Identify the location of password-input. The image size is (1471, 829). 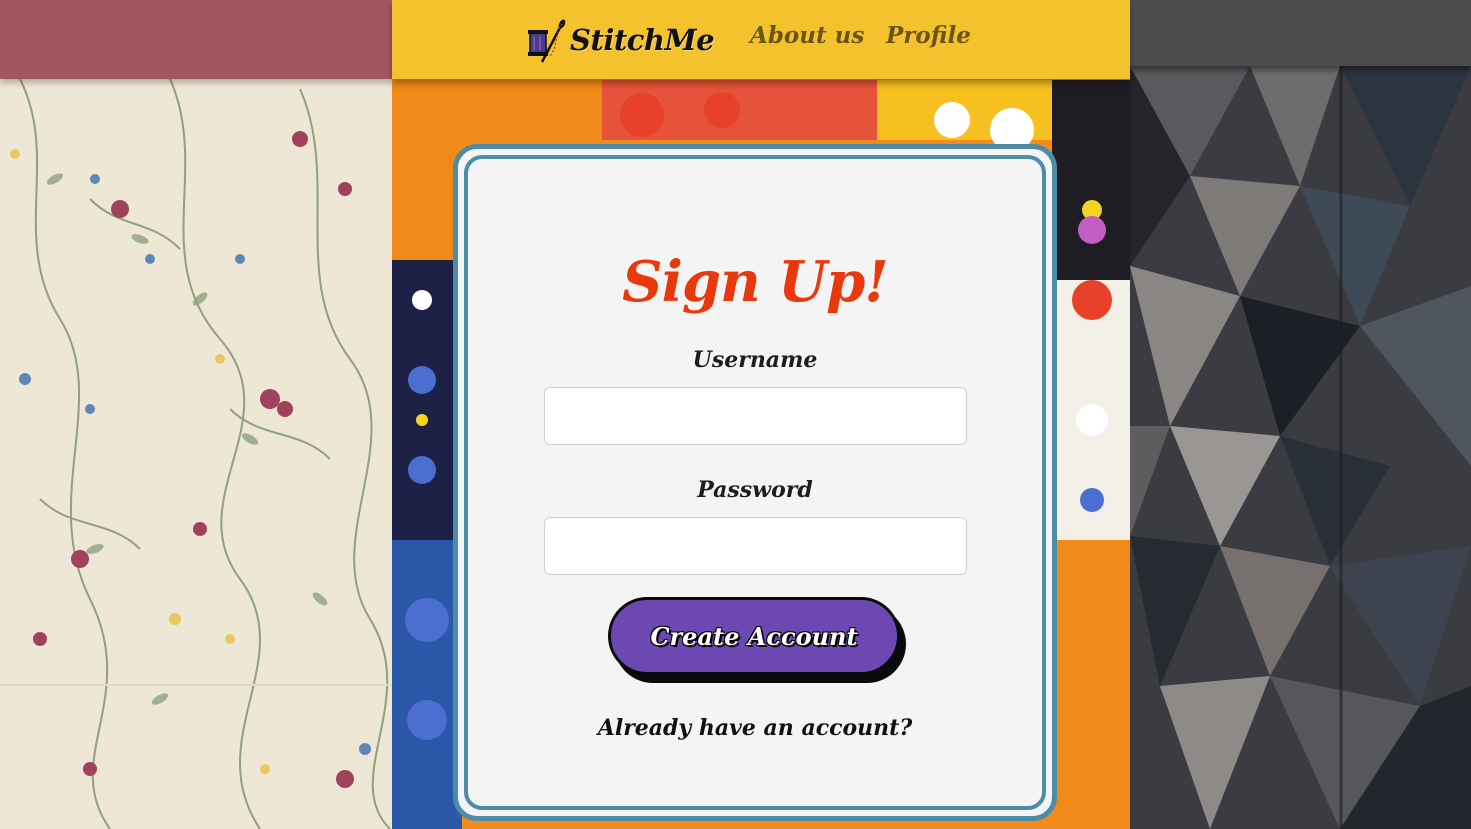
(755, 546).